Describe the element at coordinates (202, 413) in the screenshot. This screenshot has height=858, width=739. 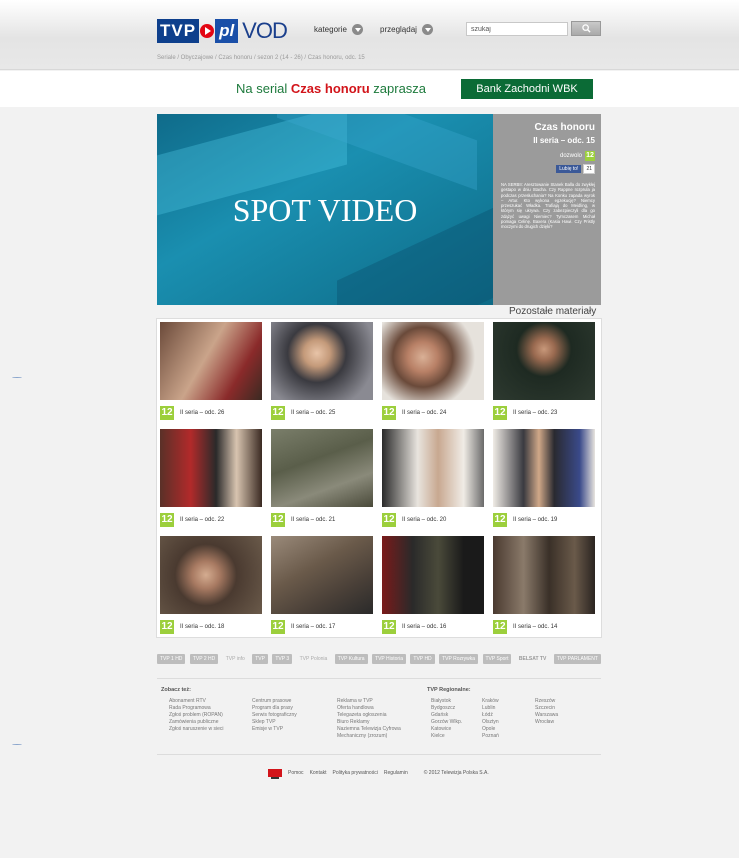
I see `episode-label: II seria – odc. 26` at that location.